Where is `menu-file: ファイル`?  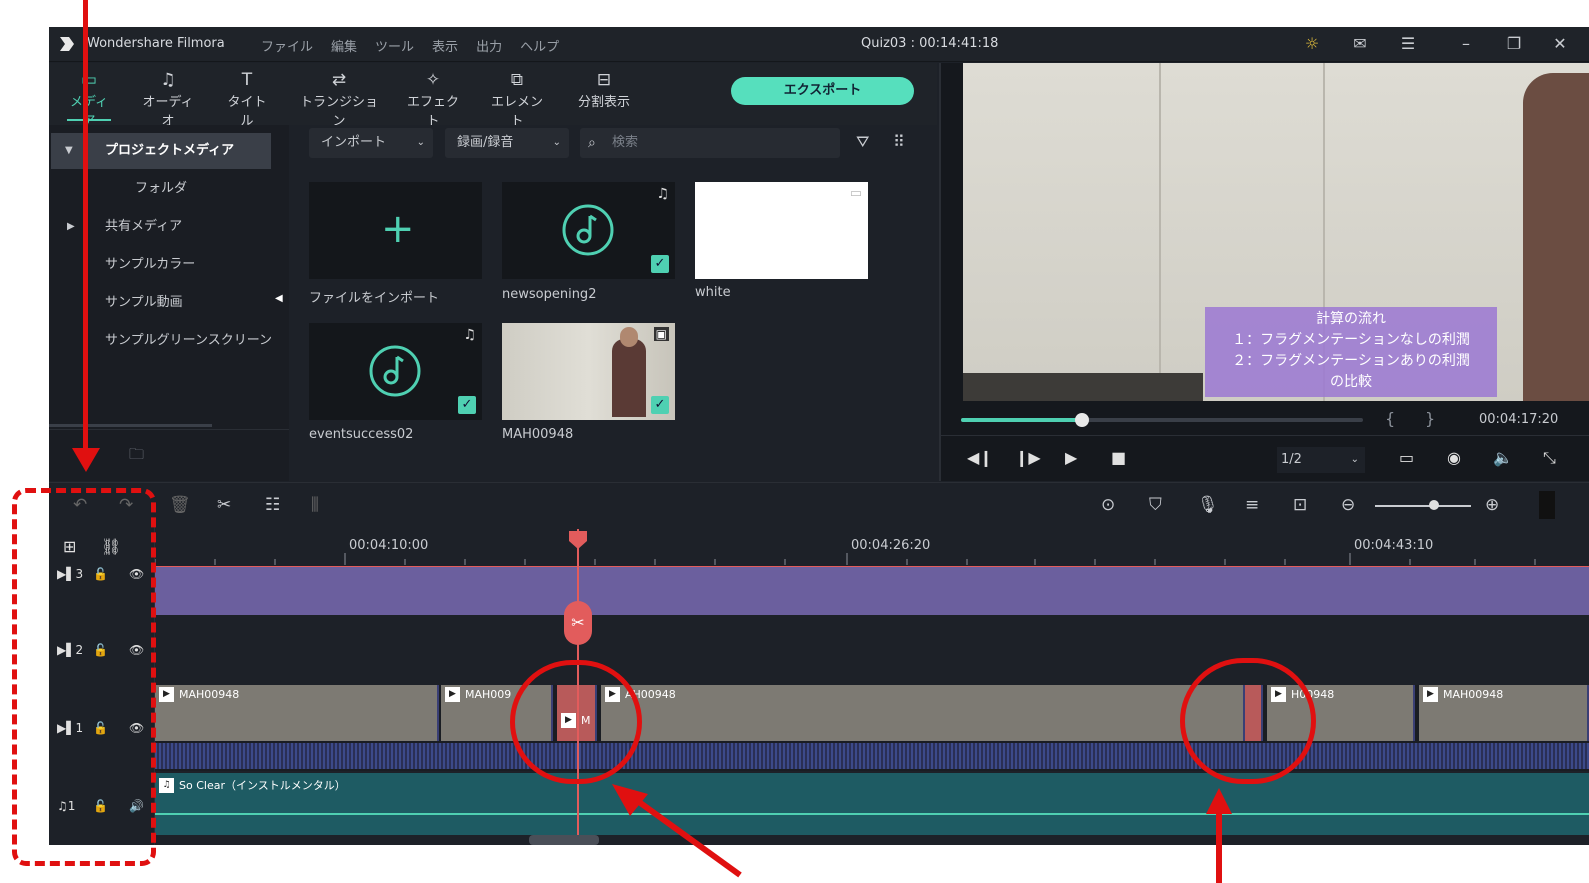
menu-file: ファイル is located at coordinates (287, 45).